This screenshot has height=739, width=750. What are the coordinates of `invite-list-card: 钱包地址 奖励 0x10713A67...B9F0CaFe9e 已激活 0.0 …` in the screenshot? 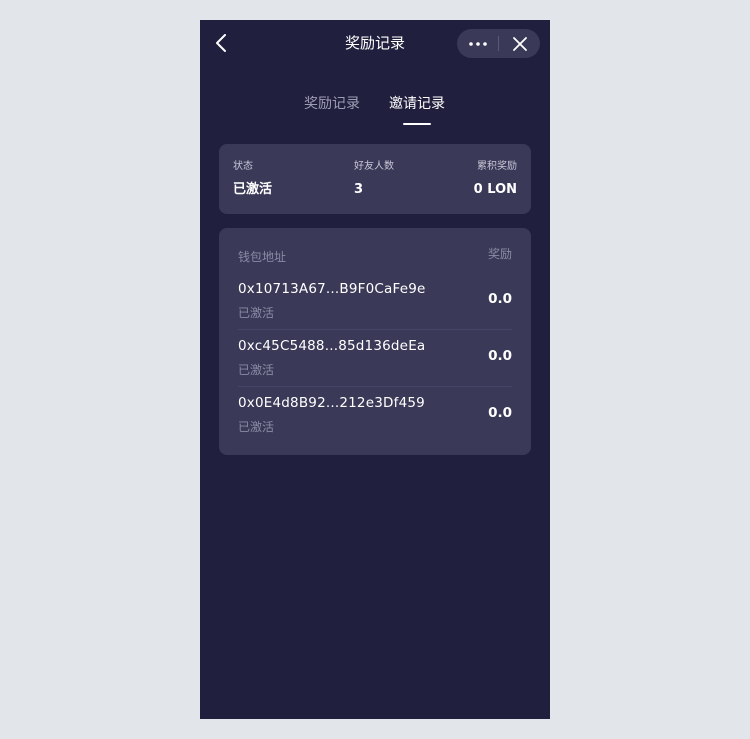 It's located at (375, 341).